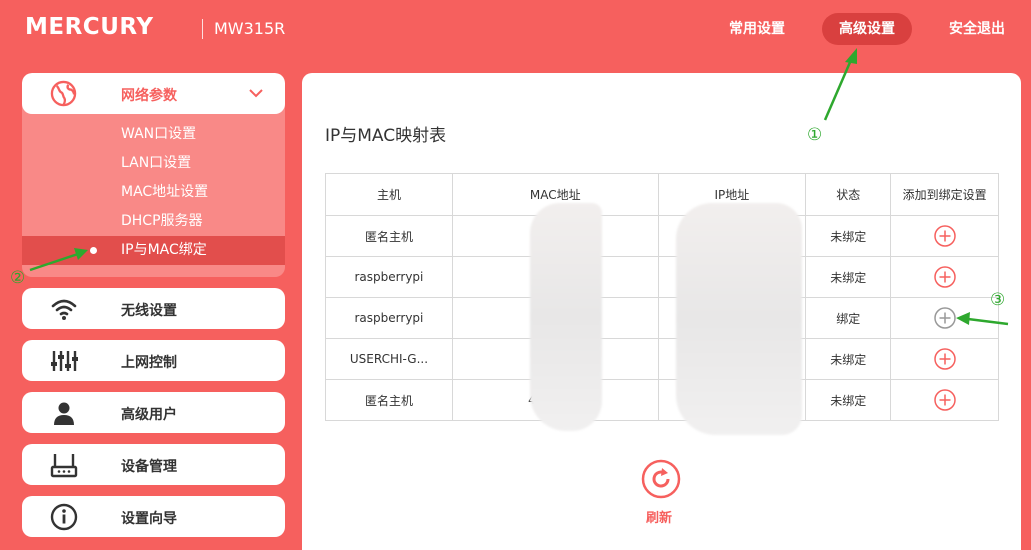 The image size is (1031, 550). I want to click on sidebar-item-mac: MAC地址设置, so click(153, 192).